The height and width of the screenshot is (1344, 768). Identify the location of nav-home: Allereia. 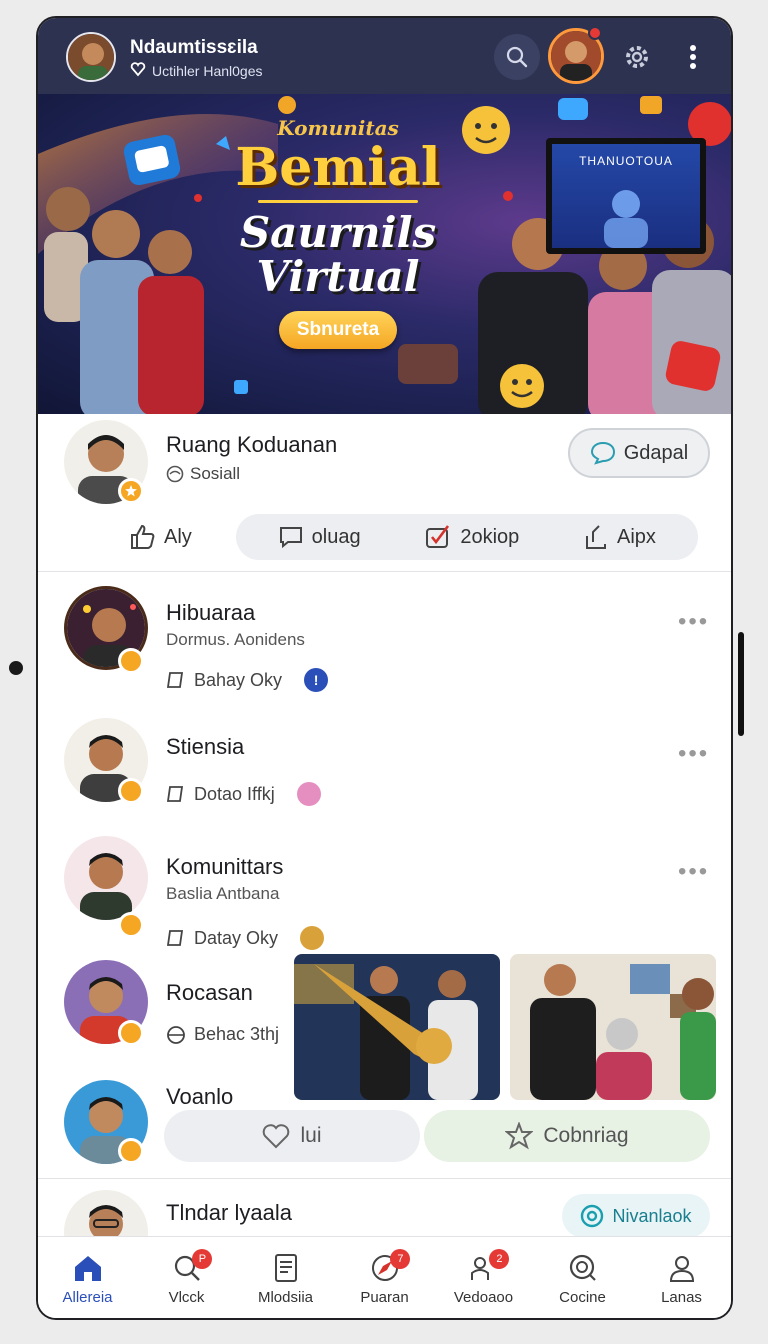
(87, 1277).